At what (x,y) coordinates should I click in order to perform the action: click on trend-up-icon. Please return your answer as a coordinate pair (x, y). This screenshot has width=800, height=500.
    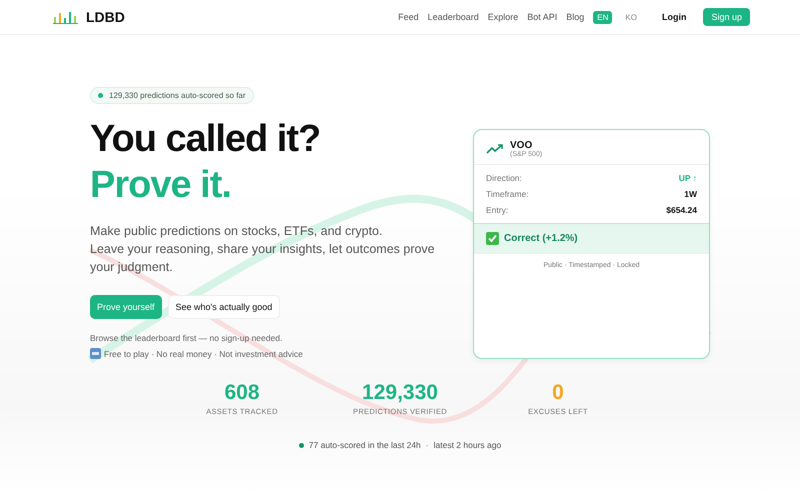
    Looking at the image, I should click on (495, 149).